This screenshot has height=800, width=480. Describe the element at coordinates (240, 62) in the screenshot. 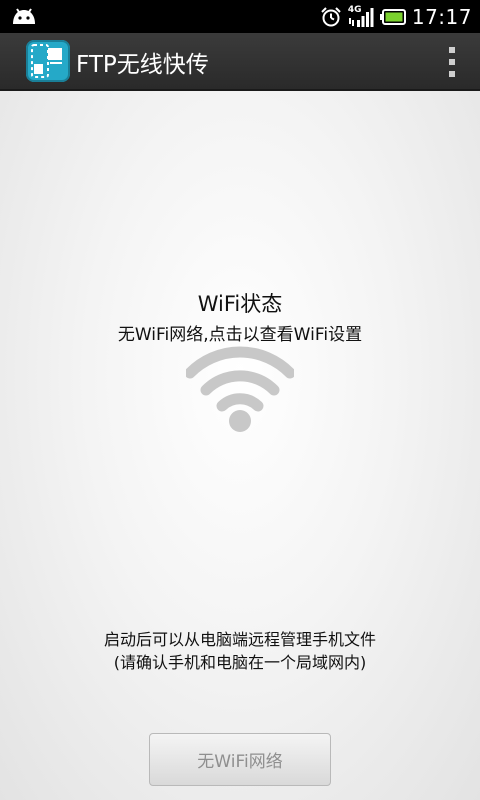

I see `action-bar: FTP无线快传` at that location.